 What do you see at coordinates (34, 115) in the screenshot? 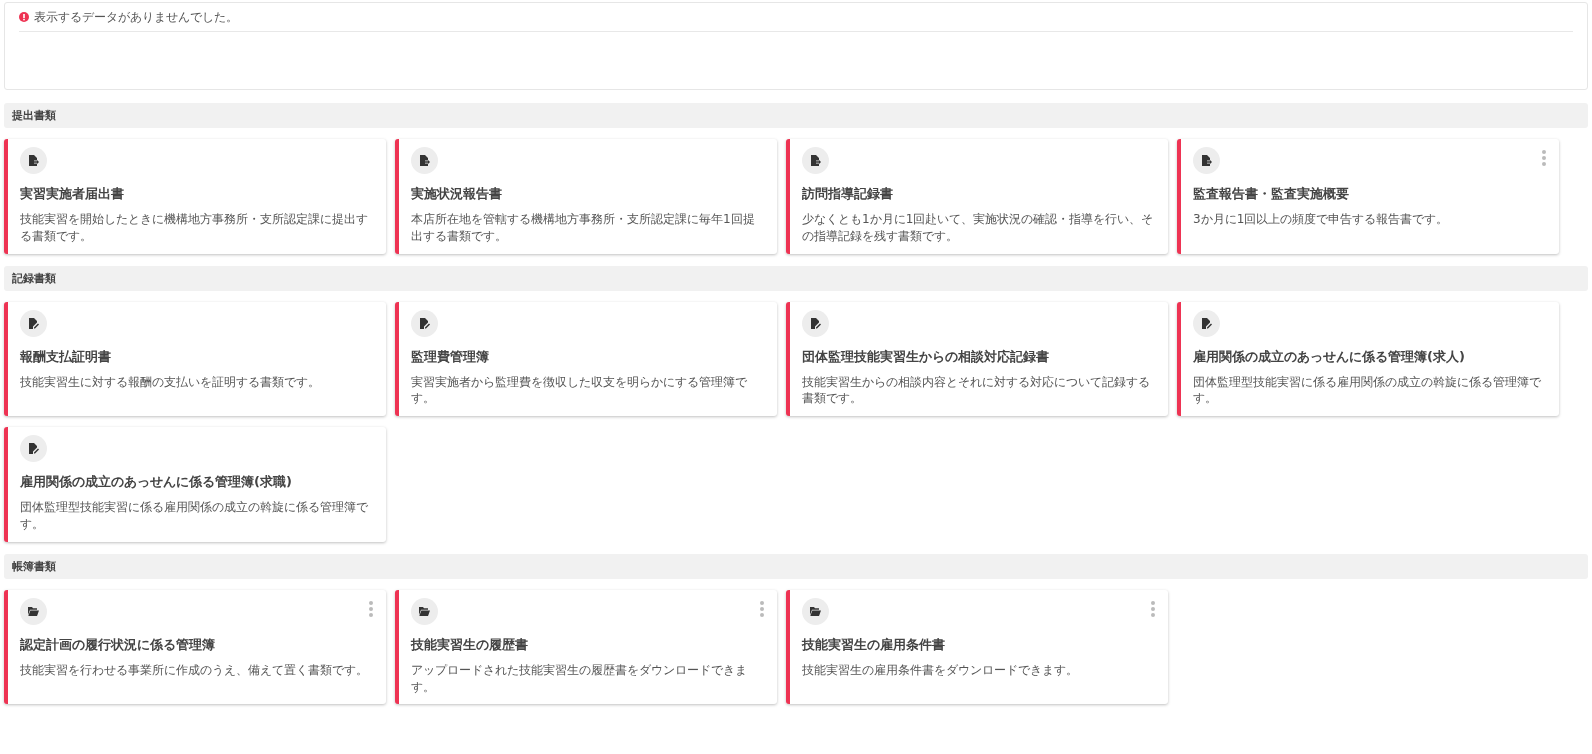
I see `section-title: 提出書類` at bounding box center [34, 115].